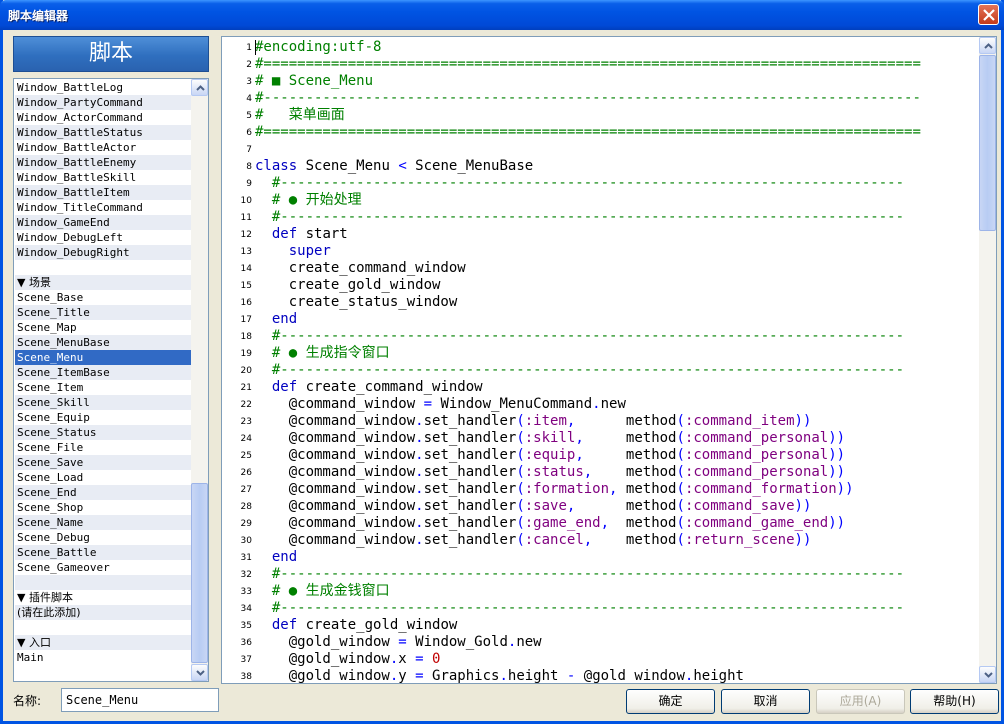 This screenshot has width=1004, height=724. Describe the element at coordinates (301, 234) in the screenshot. I see `line-content: def start` at that location.